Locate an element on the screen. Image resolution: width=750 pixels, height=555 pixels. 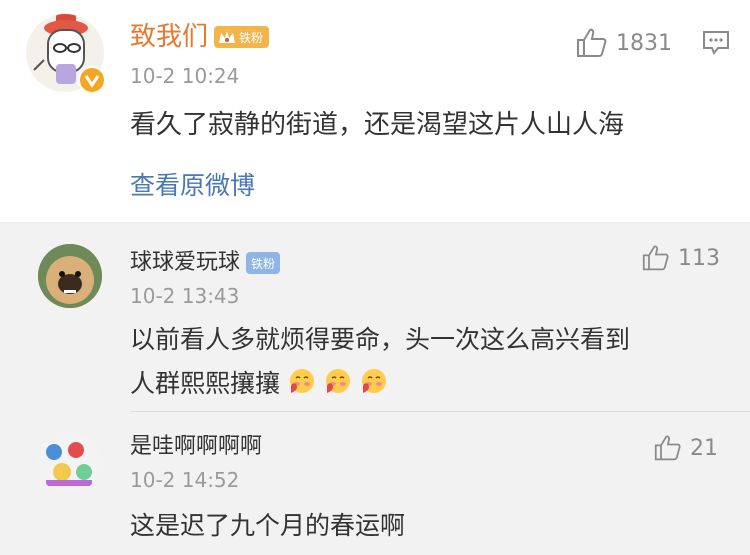
reply-author-name: 是哇啊啊啊啊 is located at coordinates (196, 447).